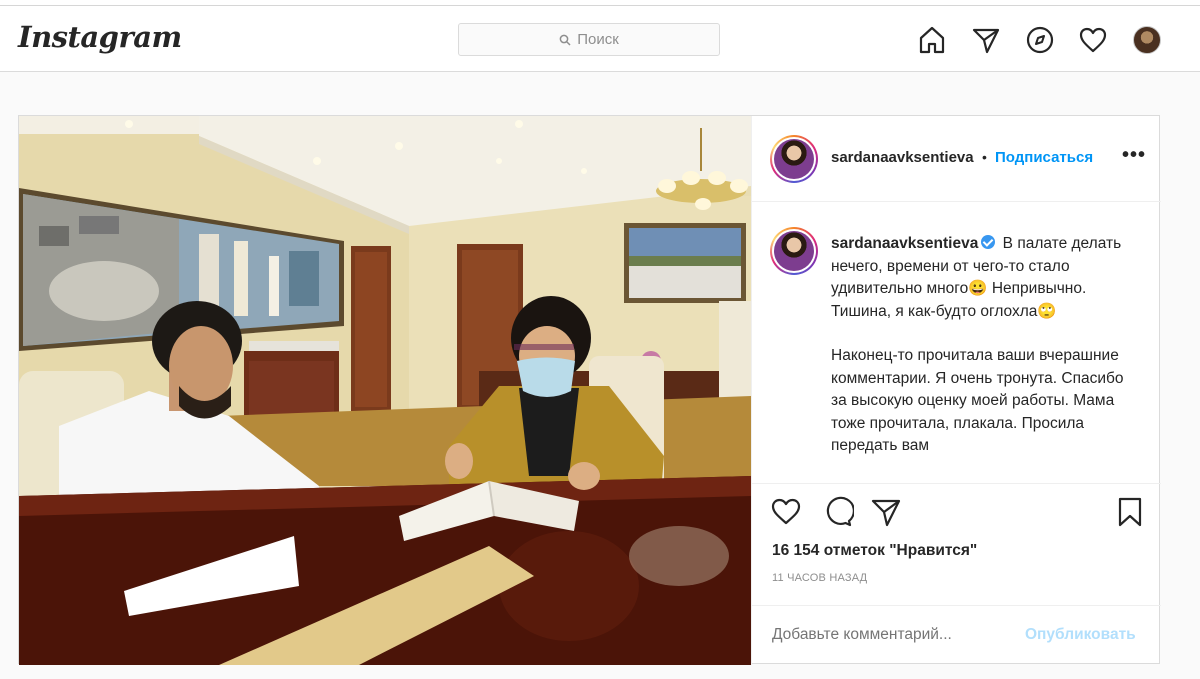 This screenshot has height=679, width=1200. I want to click on home-icon, so click(932, 40).